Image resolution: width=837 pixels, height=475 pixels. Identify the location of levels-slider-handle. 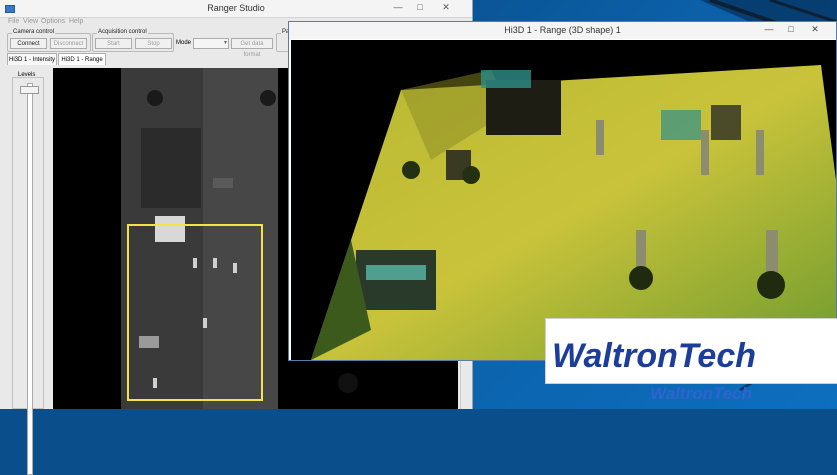
(29, 90).